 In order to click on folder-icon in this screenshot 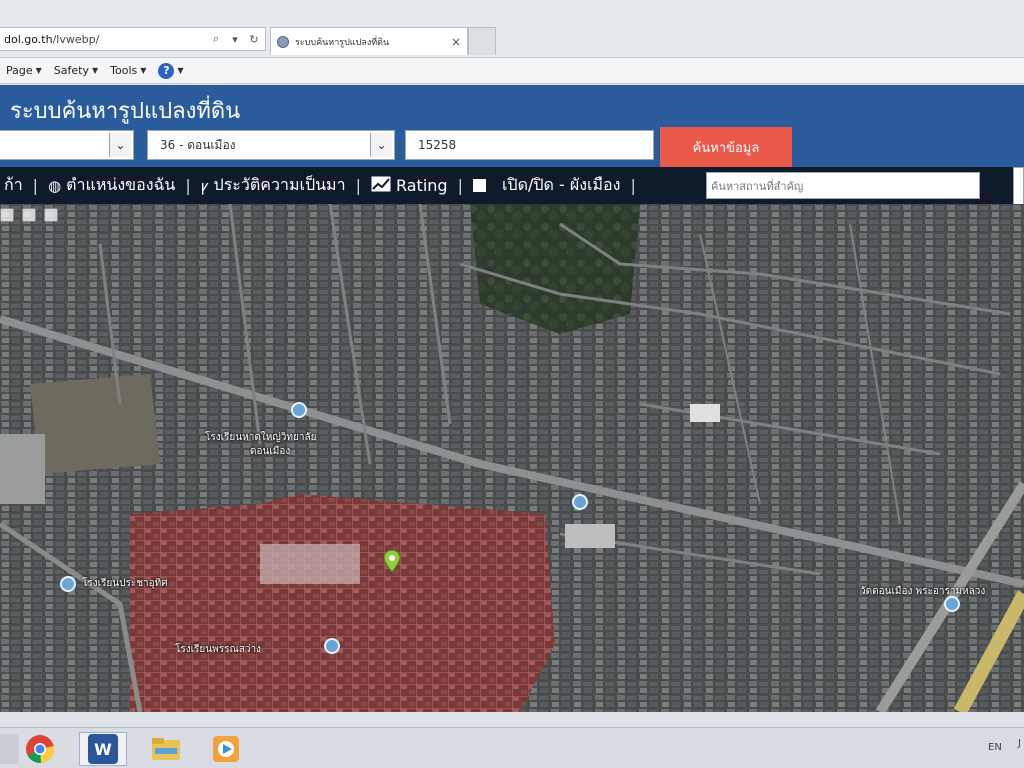, I will do `click(166, 749)`.